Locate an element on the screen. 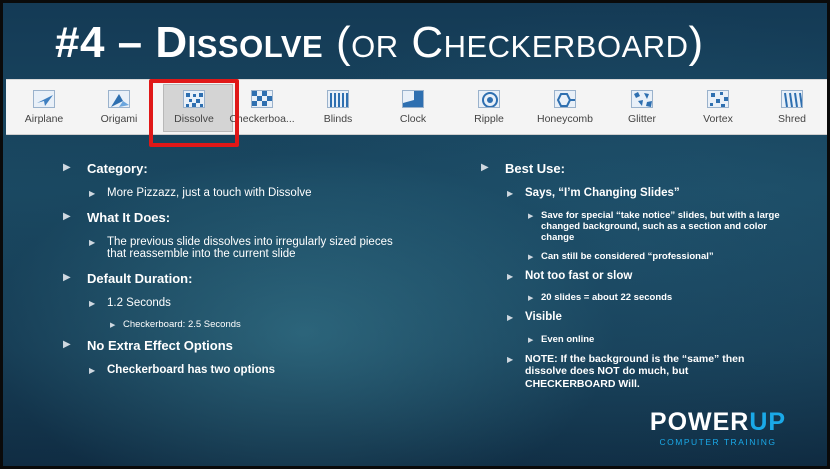 The width and height of the screenshot is (830, 469). checkerboard-icon is located at coordinates (262, 99).